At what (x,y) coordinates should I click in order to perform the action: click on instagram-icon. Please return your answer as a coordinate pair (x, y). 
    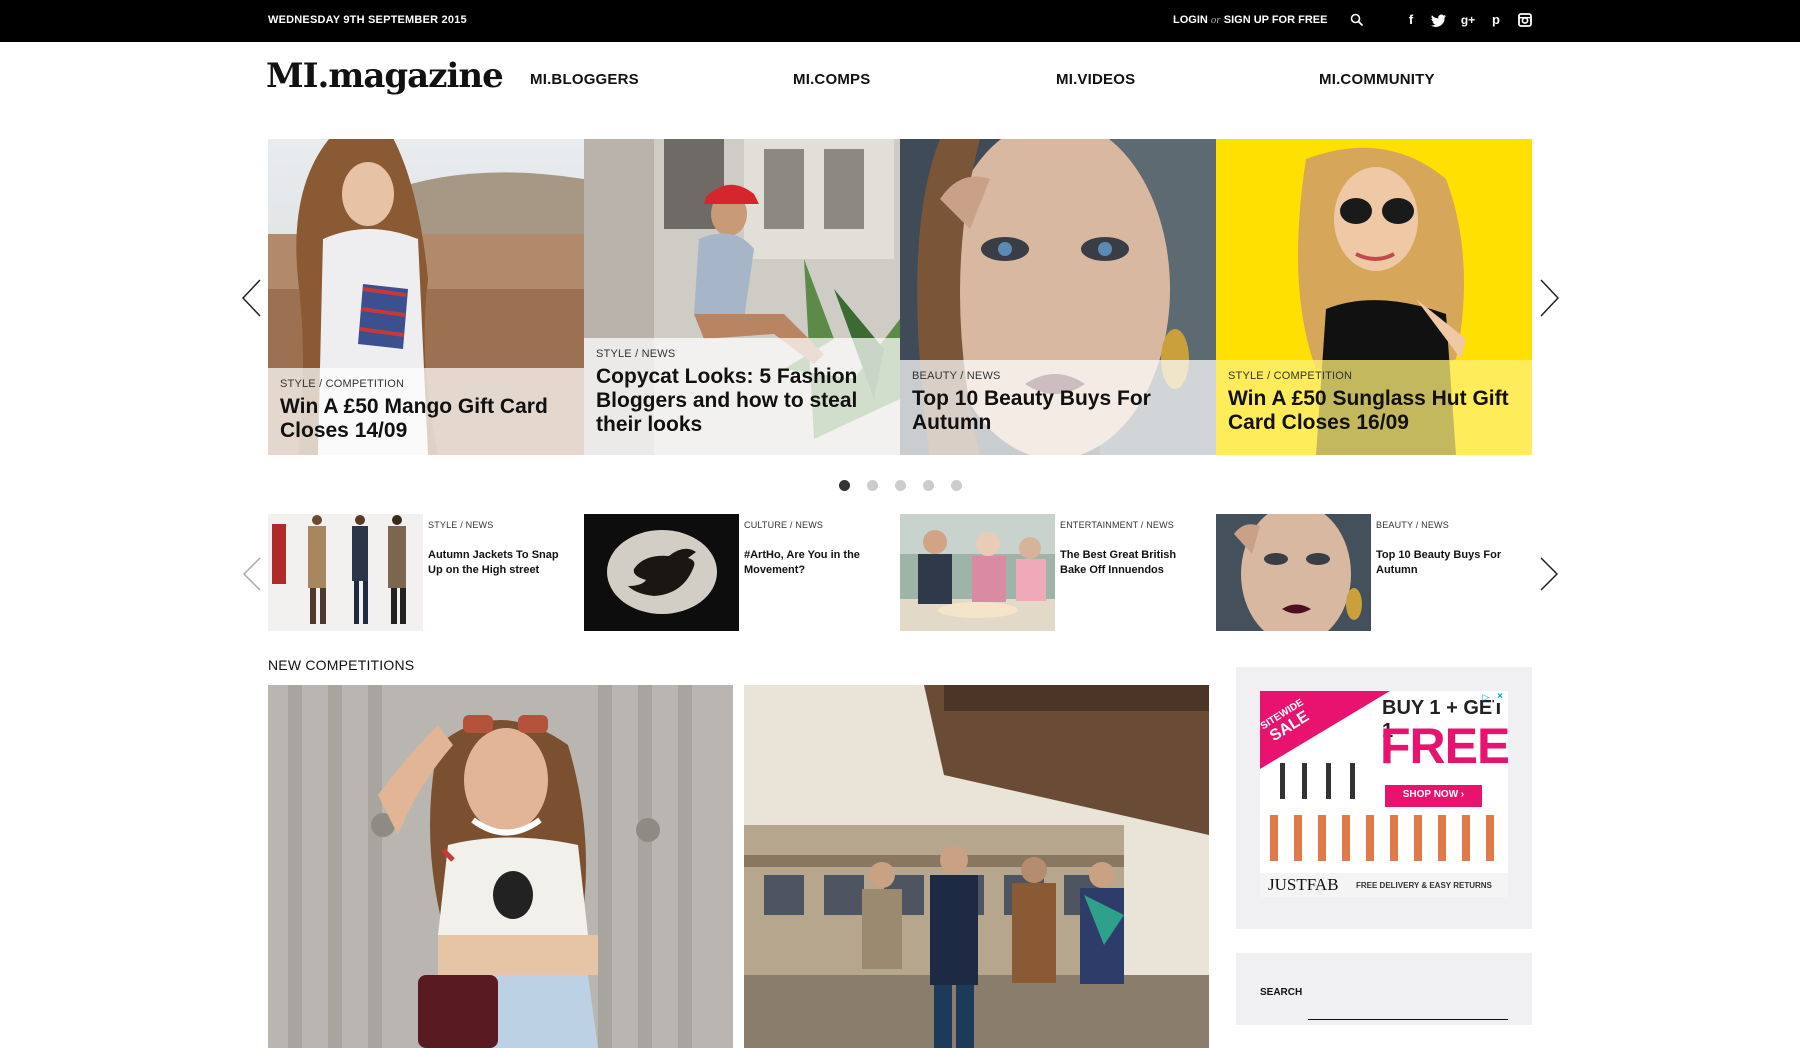
    Looking at the image, I should click on (1525, 20).